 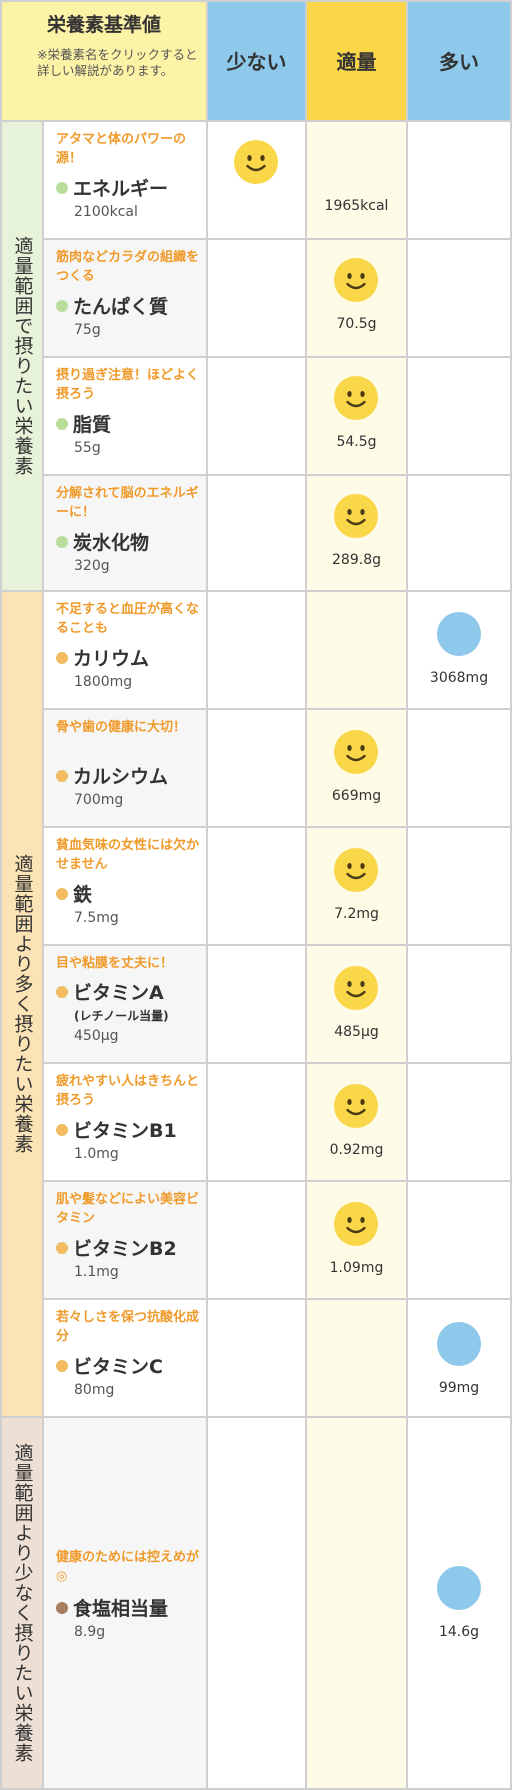 I want to click on intake-value: 289.8g, so click(x=356, y=560).